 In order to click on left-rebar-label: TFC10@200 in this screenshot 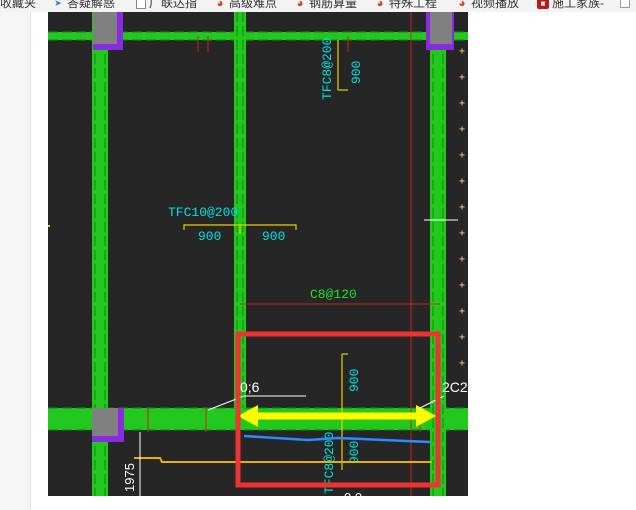, I will do `click(203, 212)`.